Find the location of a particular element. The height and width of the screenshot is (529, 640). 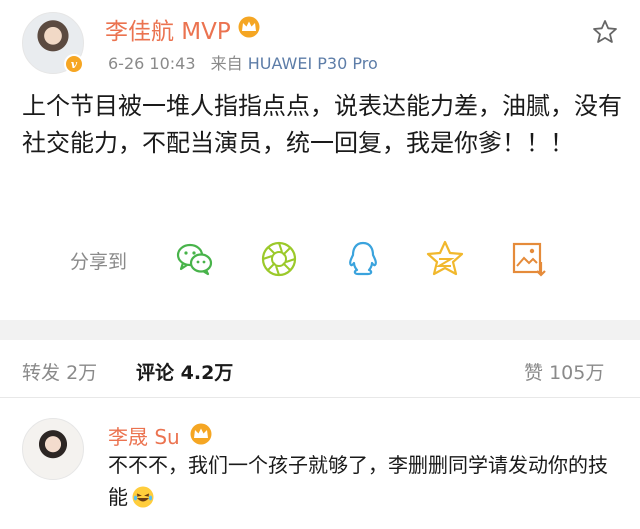

wechat-icon is located at coordinates (195, 259).